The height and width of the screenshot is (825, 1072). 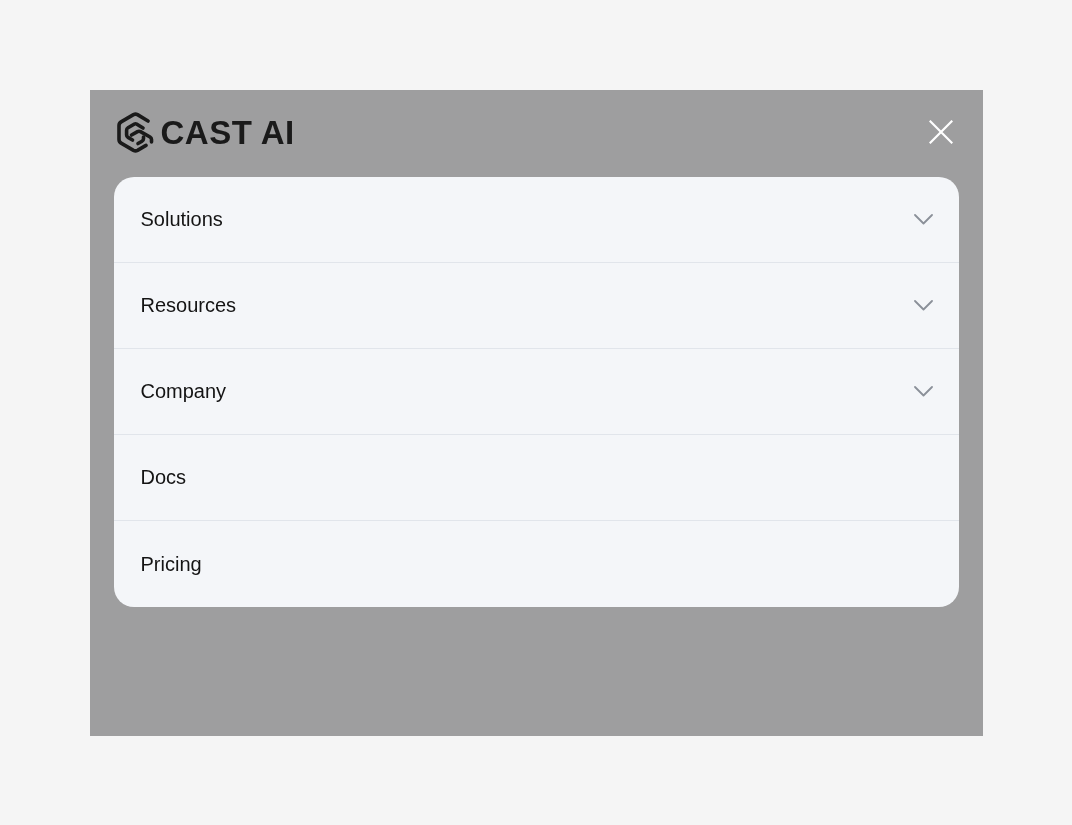 What do you see at coordinates (536, 219) in the screenshot?
I see `menu-item: Solutions` at bounding box center [536, 219].